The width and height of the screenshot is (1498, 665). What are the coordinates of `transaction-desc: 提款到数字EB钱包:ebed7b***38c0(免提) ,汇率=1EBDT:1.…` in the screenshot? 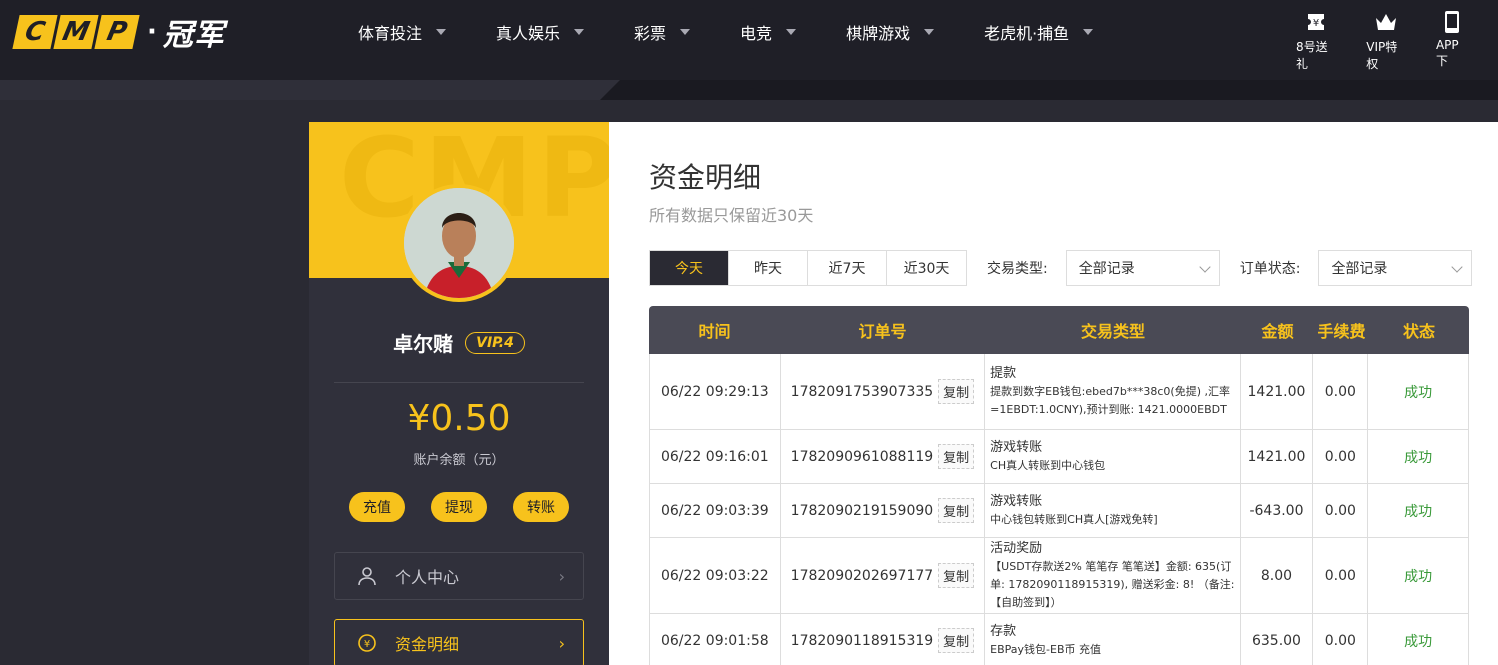 It's located at (1110, 400).